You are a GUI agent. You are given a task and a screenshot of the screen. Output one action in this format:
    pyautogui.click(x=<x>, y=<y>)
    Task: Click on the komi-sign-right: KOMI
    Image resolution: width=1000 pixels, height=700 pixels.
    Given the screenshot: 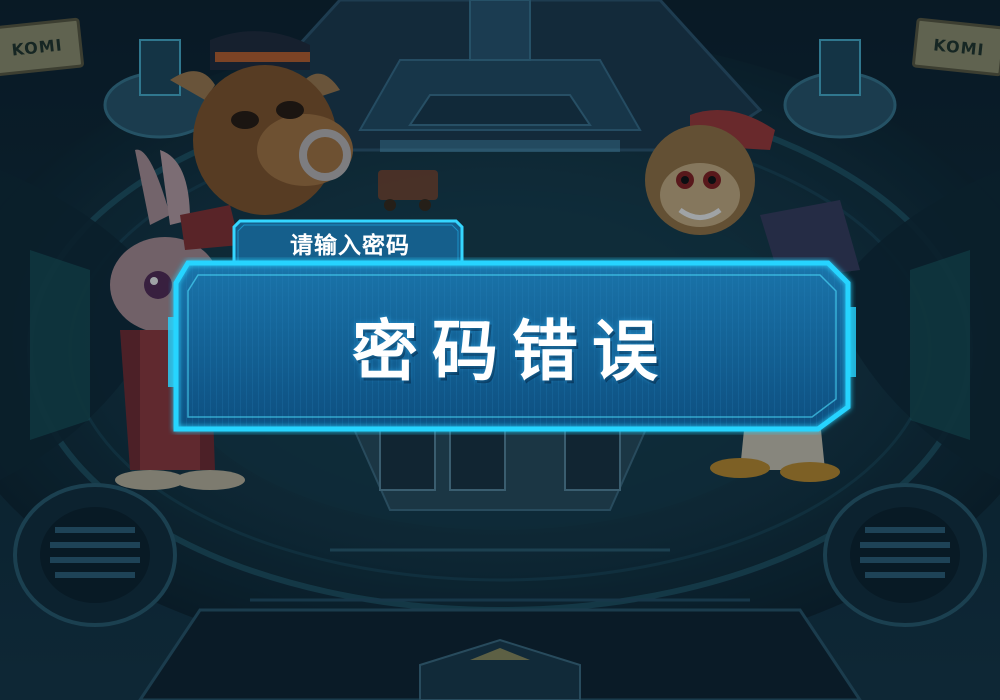 What is the action you would take?
    pyautogui.click(x=955, y=47)
    